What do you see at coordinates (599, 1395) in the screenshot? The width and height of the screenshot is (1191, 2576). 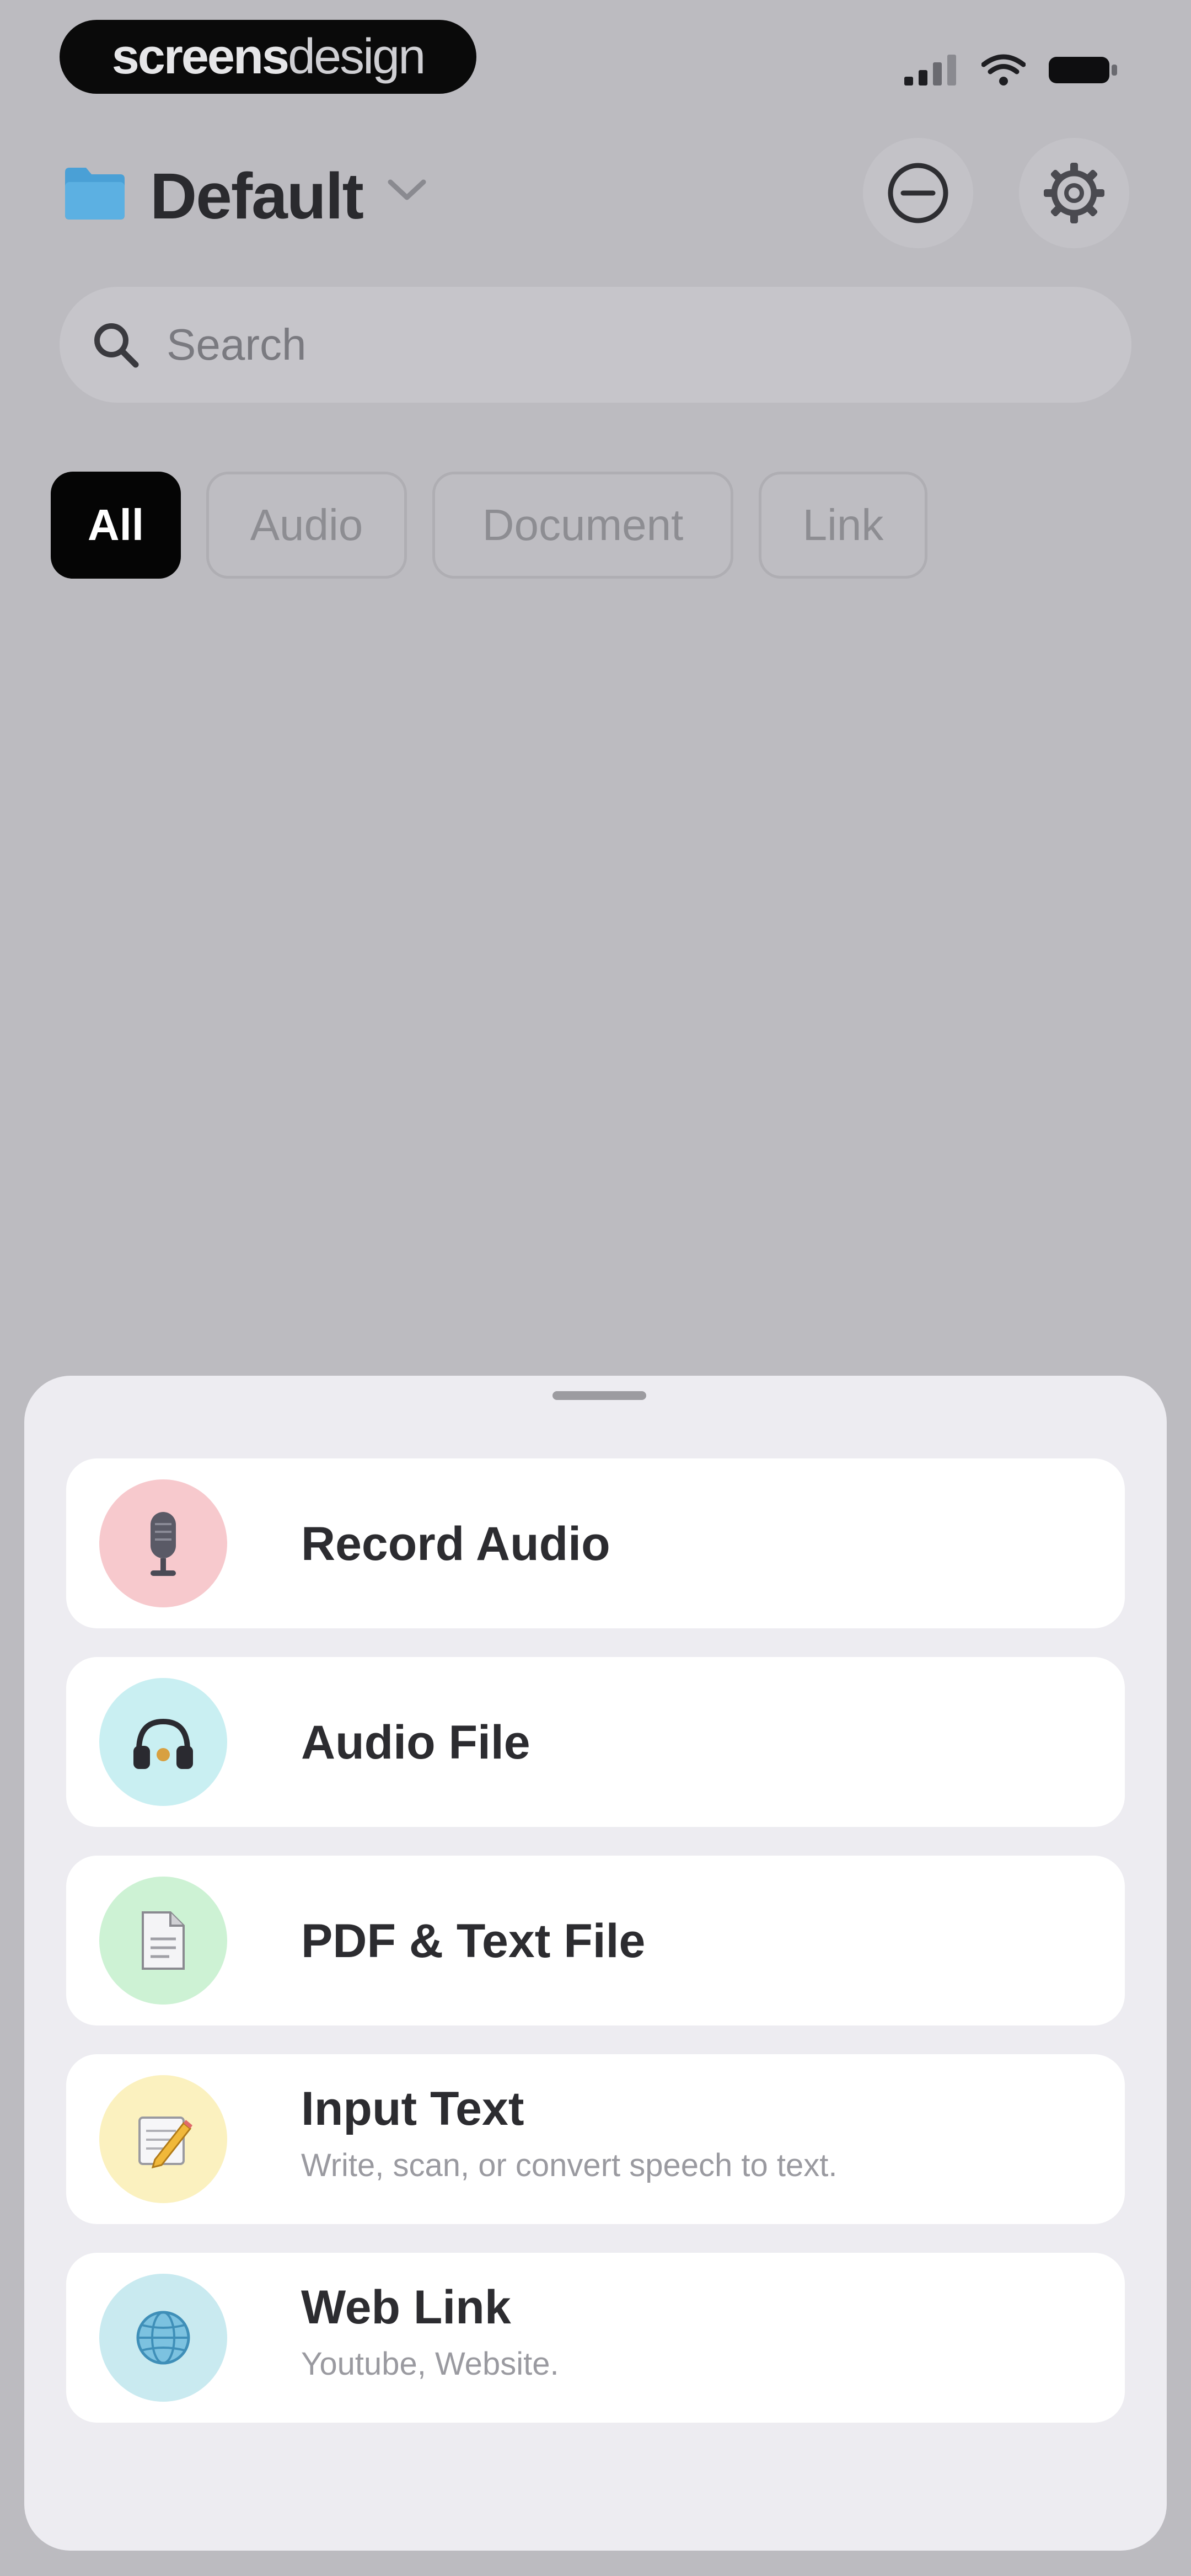 I see `sheet-grabber` at bounding box center [599, 1395].